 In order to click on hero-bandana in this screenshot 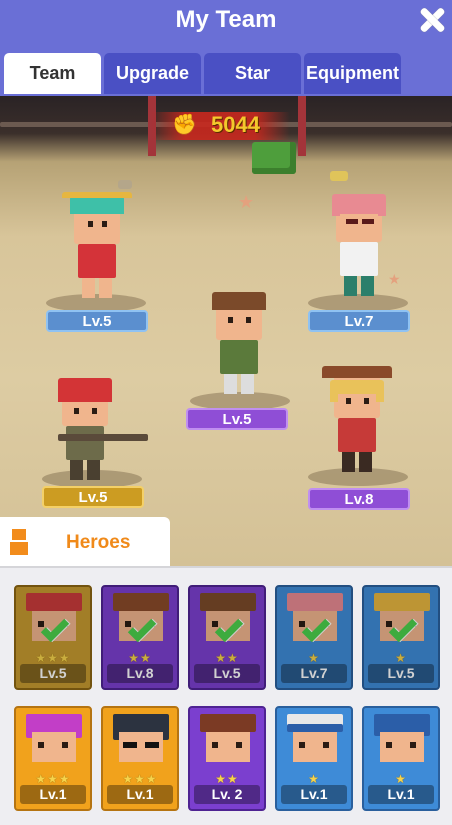, I will do `click(239, 347)`.